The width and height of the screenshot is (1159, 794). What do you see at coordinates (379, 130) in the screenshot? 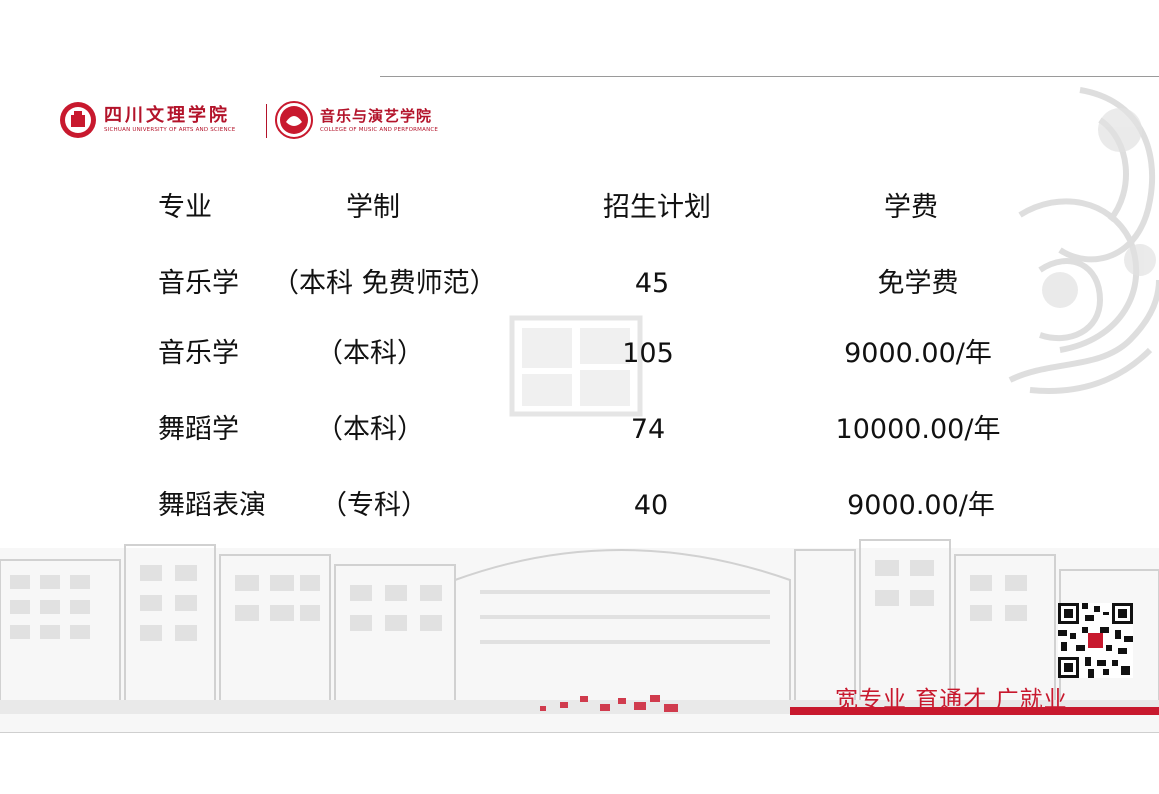
I see `college-name-en: COLLEGE OF MUSIC AND PERFORMANCE` at bounding box center [379, 130].